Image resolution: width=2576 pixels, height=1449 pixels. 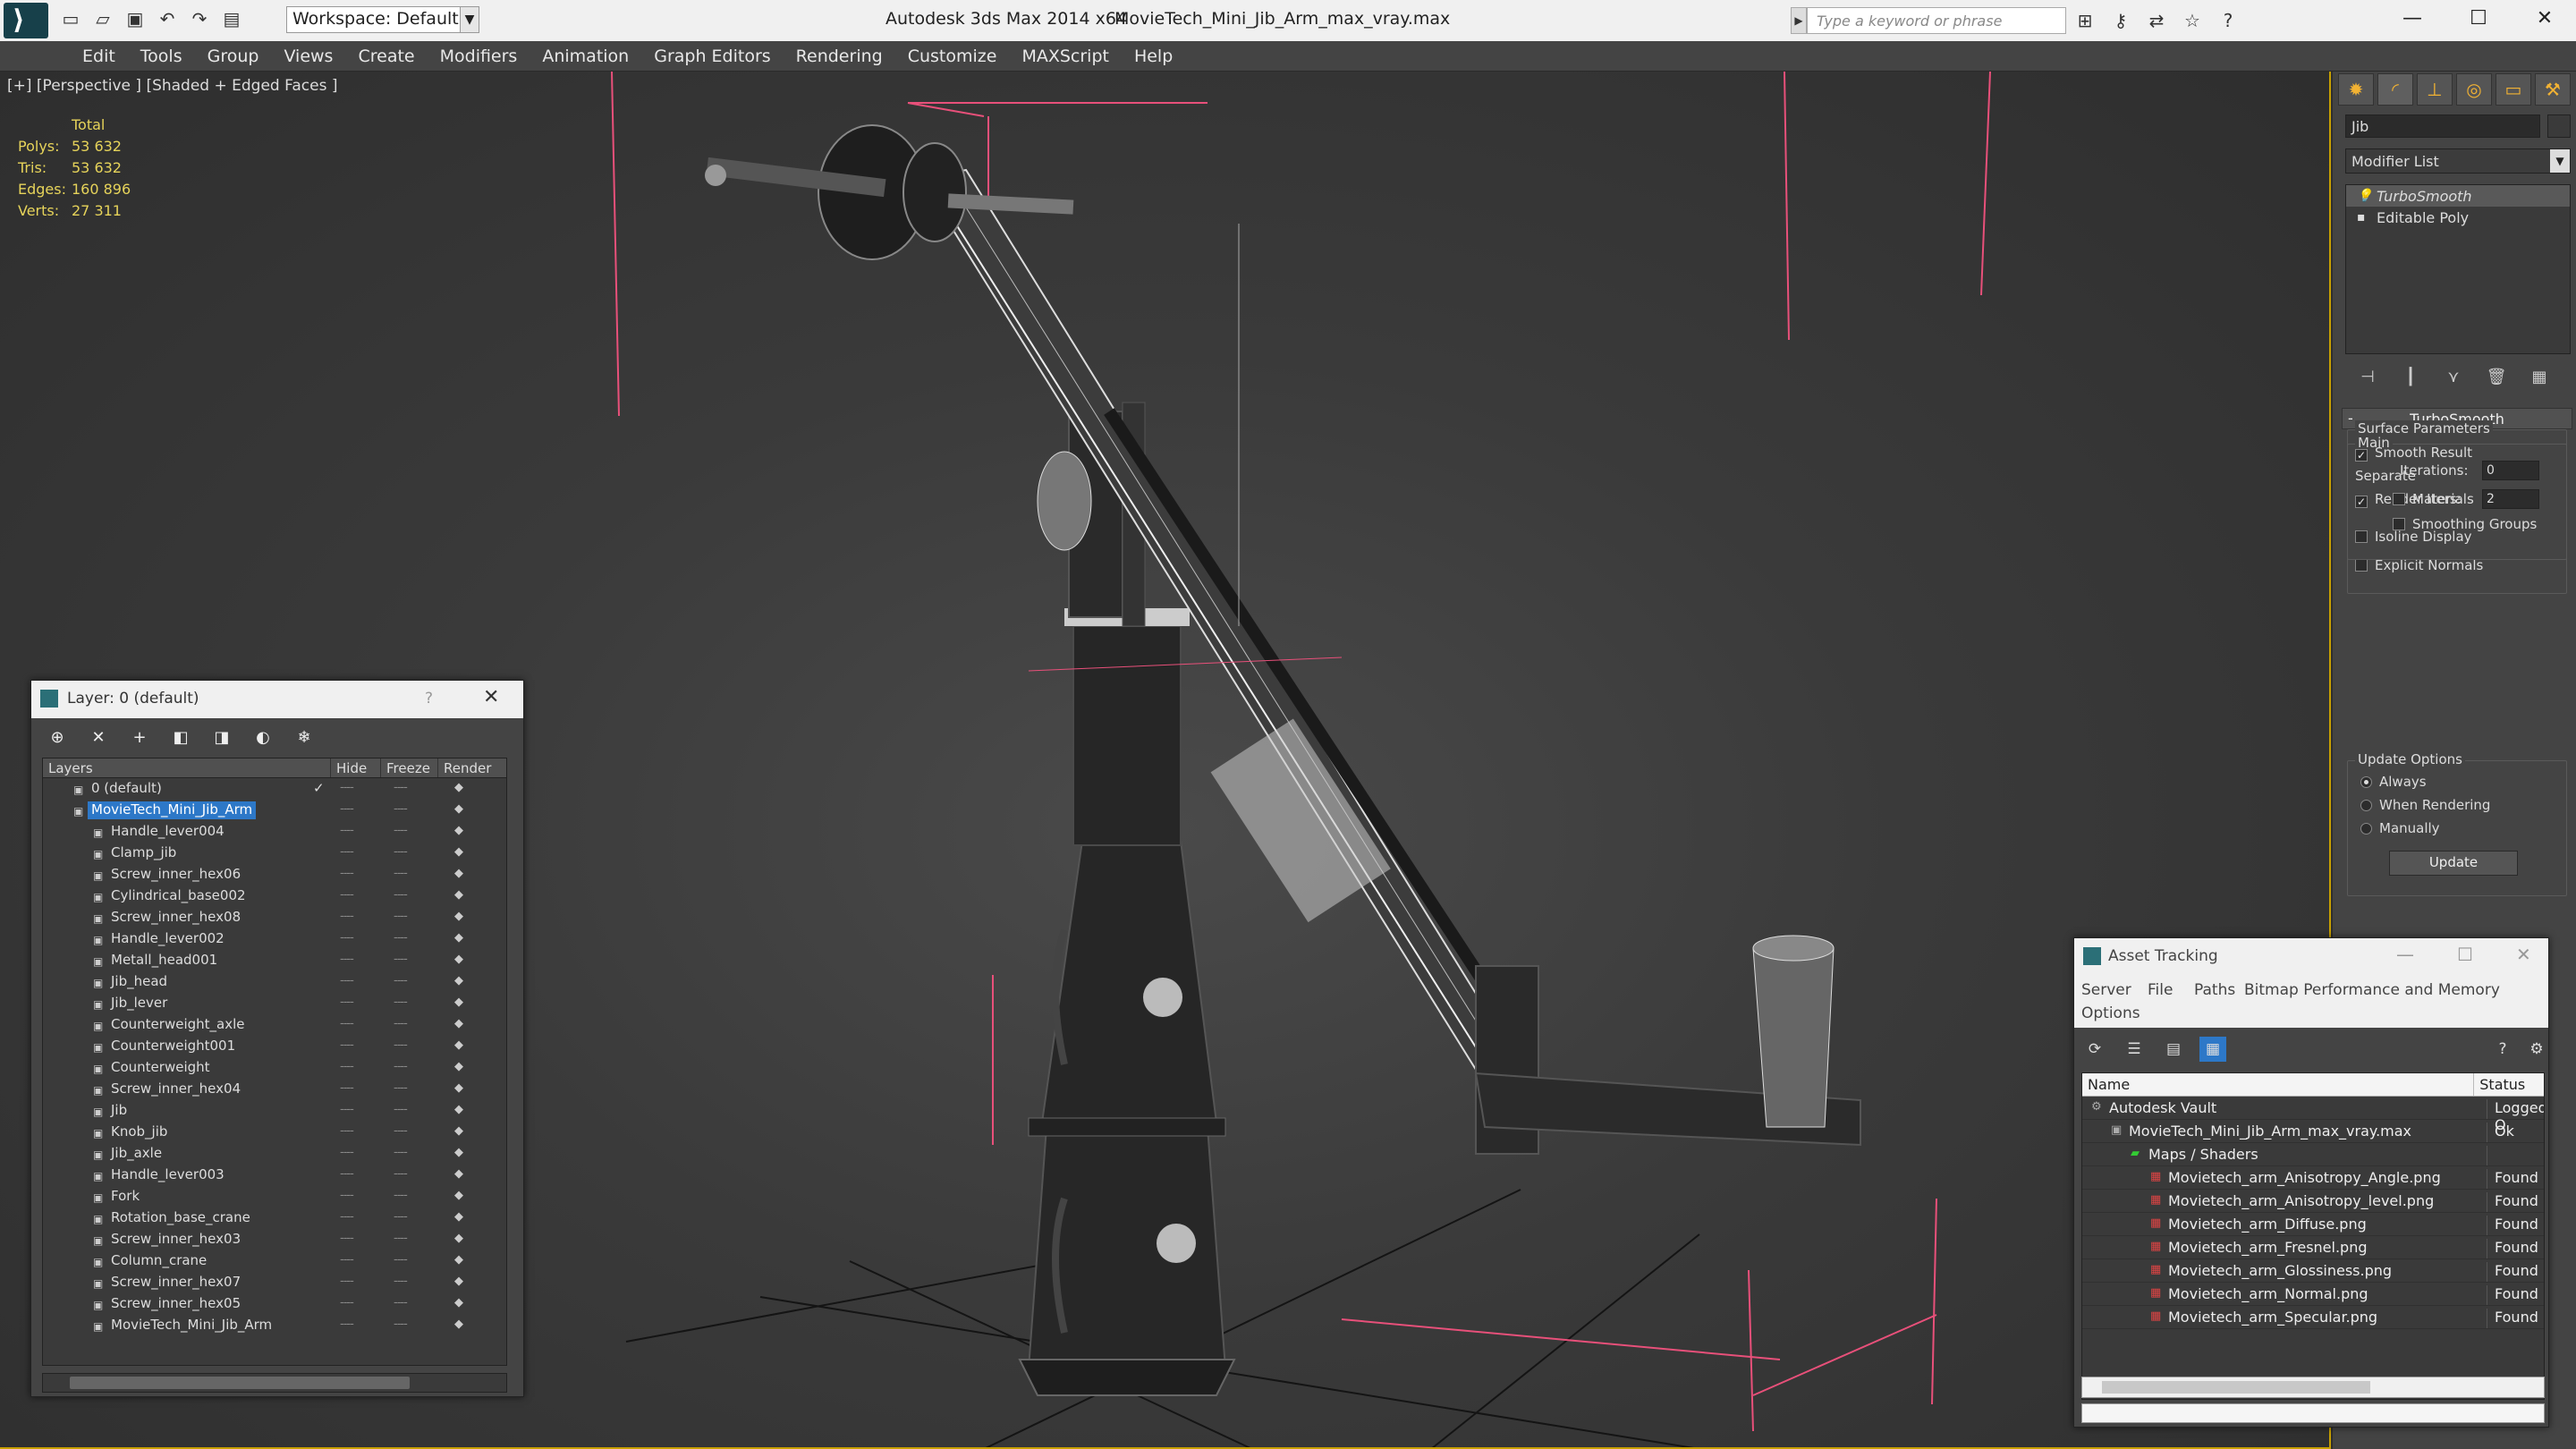 I want to click on asset-row: ⚙ Autodesk Vault Logged O, so click(x=2313, y=1115).